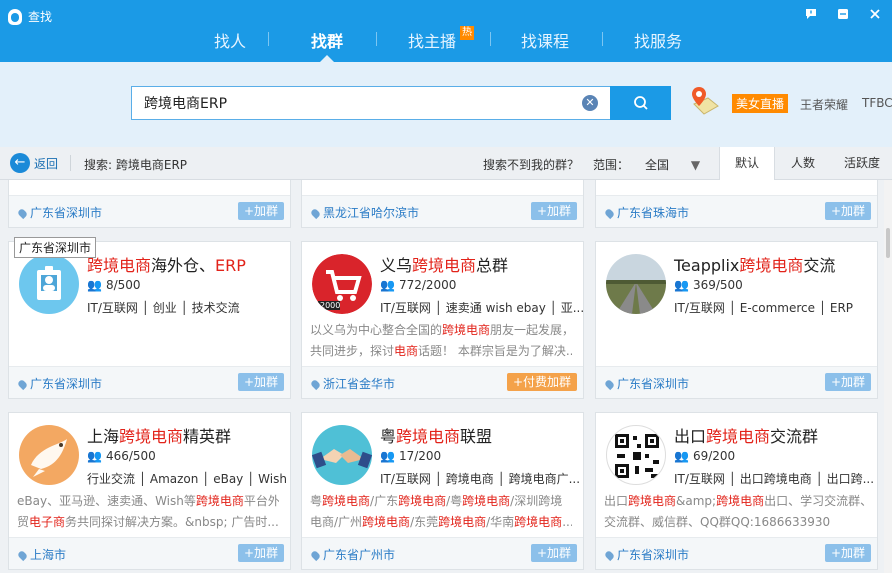 The image size is (892, 573). Describe the element at coordinates (15, 16) in the screenshot. I see `qq-penguin-icon` at that location.